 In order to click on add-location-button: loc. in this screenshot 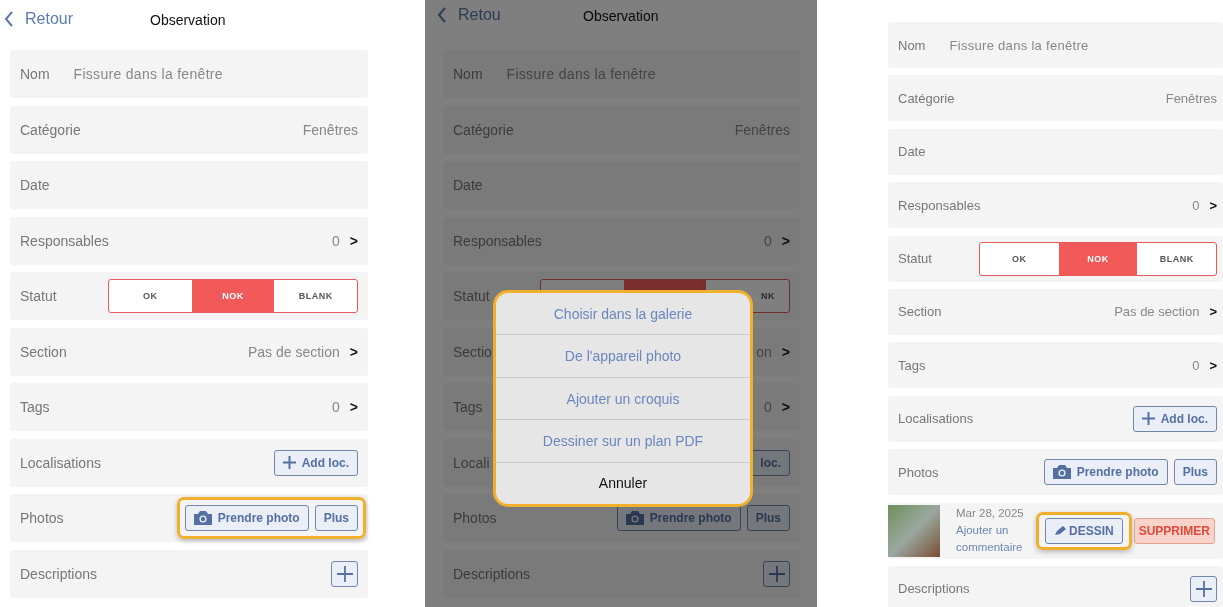, I will do `click(770, 462)`.